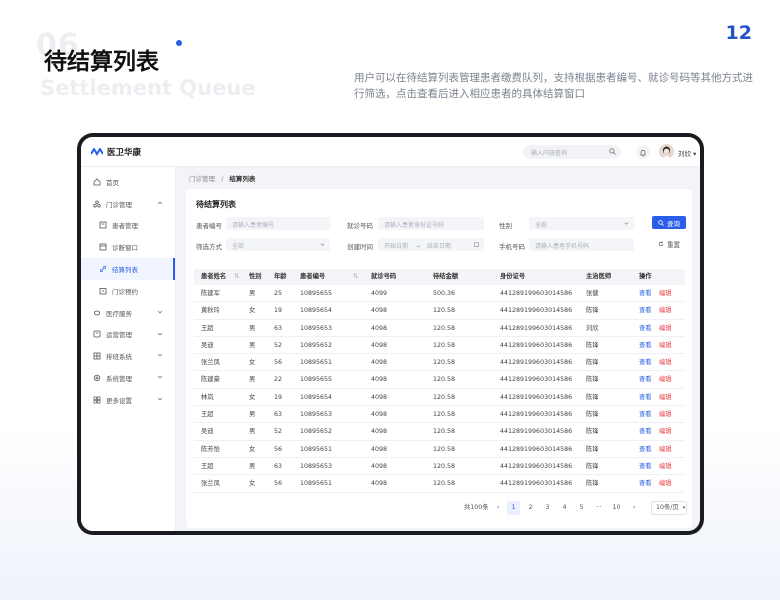 This screenshot has height=600, width=780. Describe the element at coordinates (207, 432) in the screenshot. I see `cell-name: 吴迪` at that location.